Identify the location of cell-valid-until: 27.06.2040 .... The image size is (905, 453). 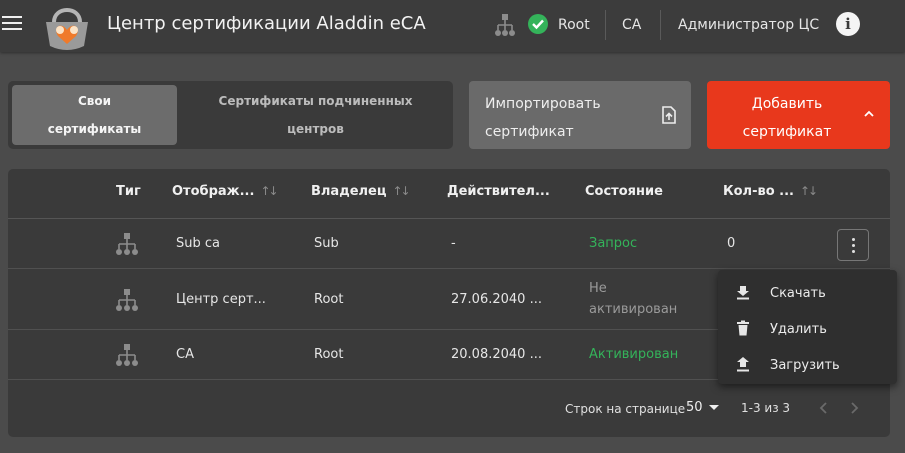
(496, 299).